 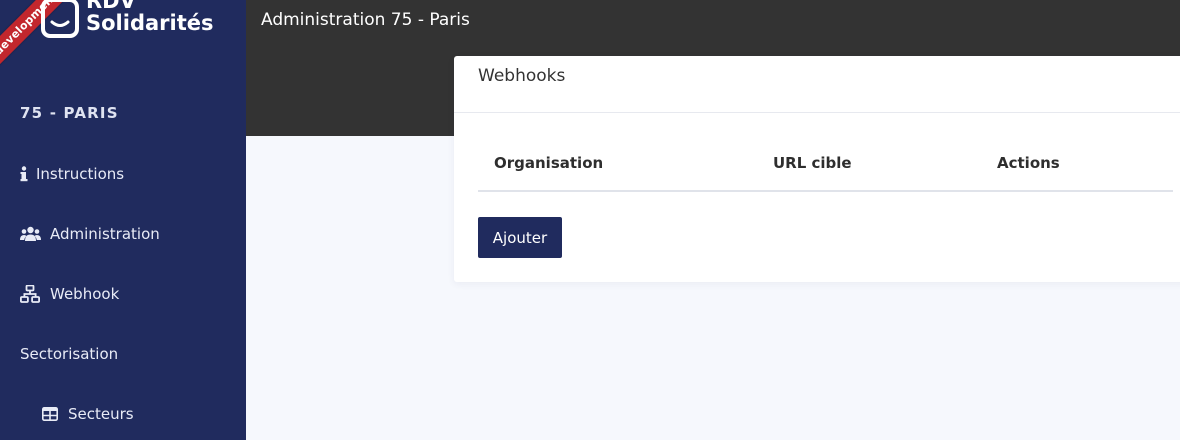 What do you see at coordinates (80, 174) in the screenshot?
I see `sidebar-item-label: Instructions` at bounding box center [80, 174].